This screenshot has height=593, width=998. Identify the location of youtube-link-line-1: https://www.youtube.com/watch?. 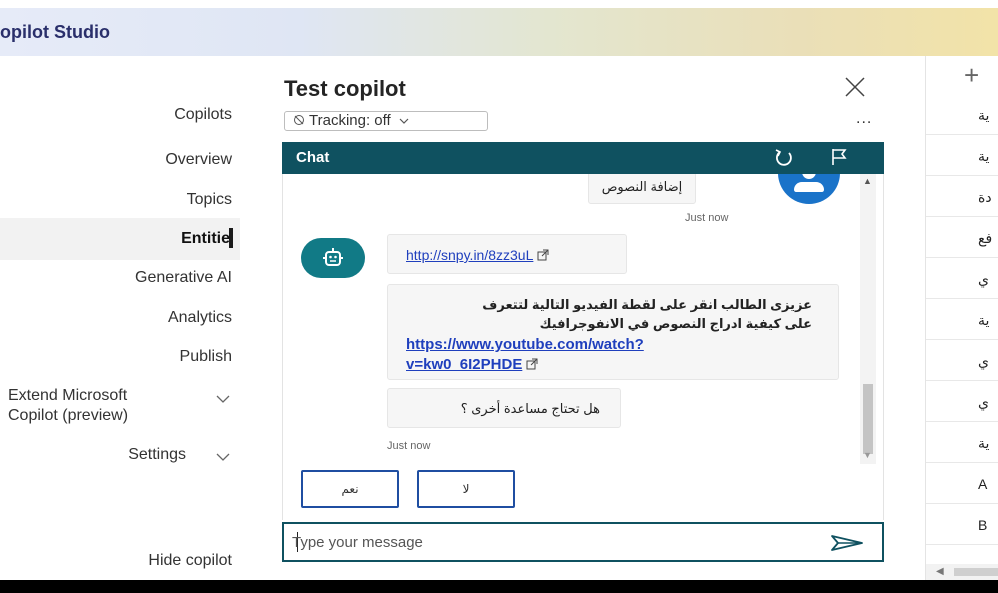
(525, 344).